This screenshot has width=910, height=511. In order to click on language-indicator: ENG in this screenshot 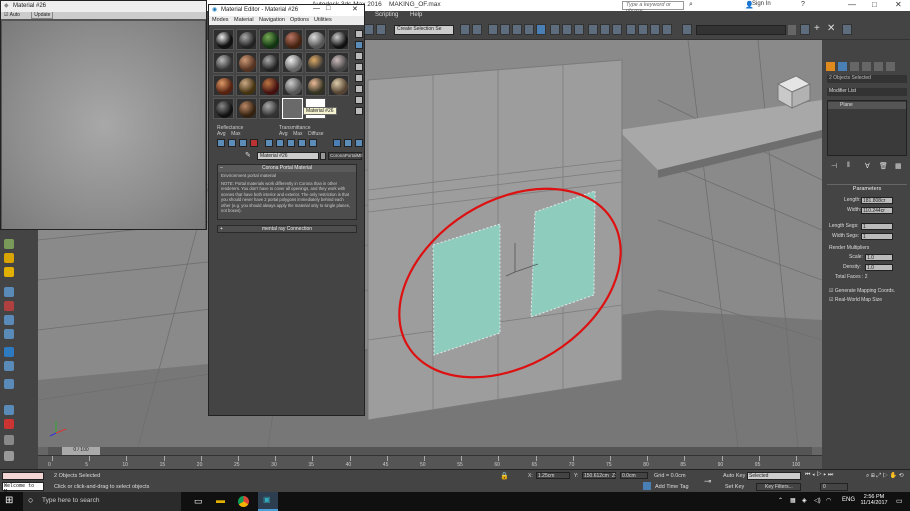, I will do `click(848, 500)`.